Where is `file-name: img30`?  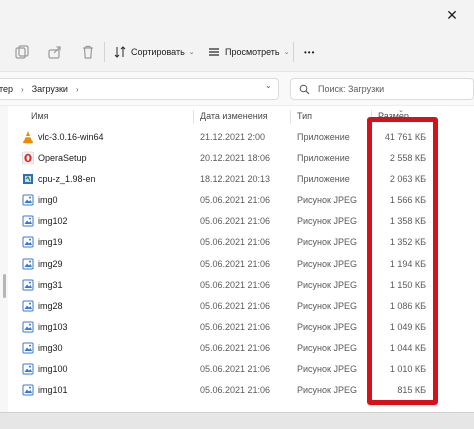 file-name: img30 is located at coordinates (50, 347).